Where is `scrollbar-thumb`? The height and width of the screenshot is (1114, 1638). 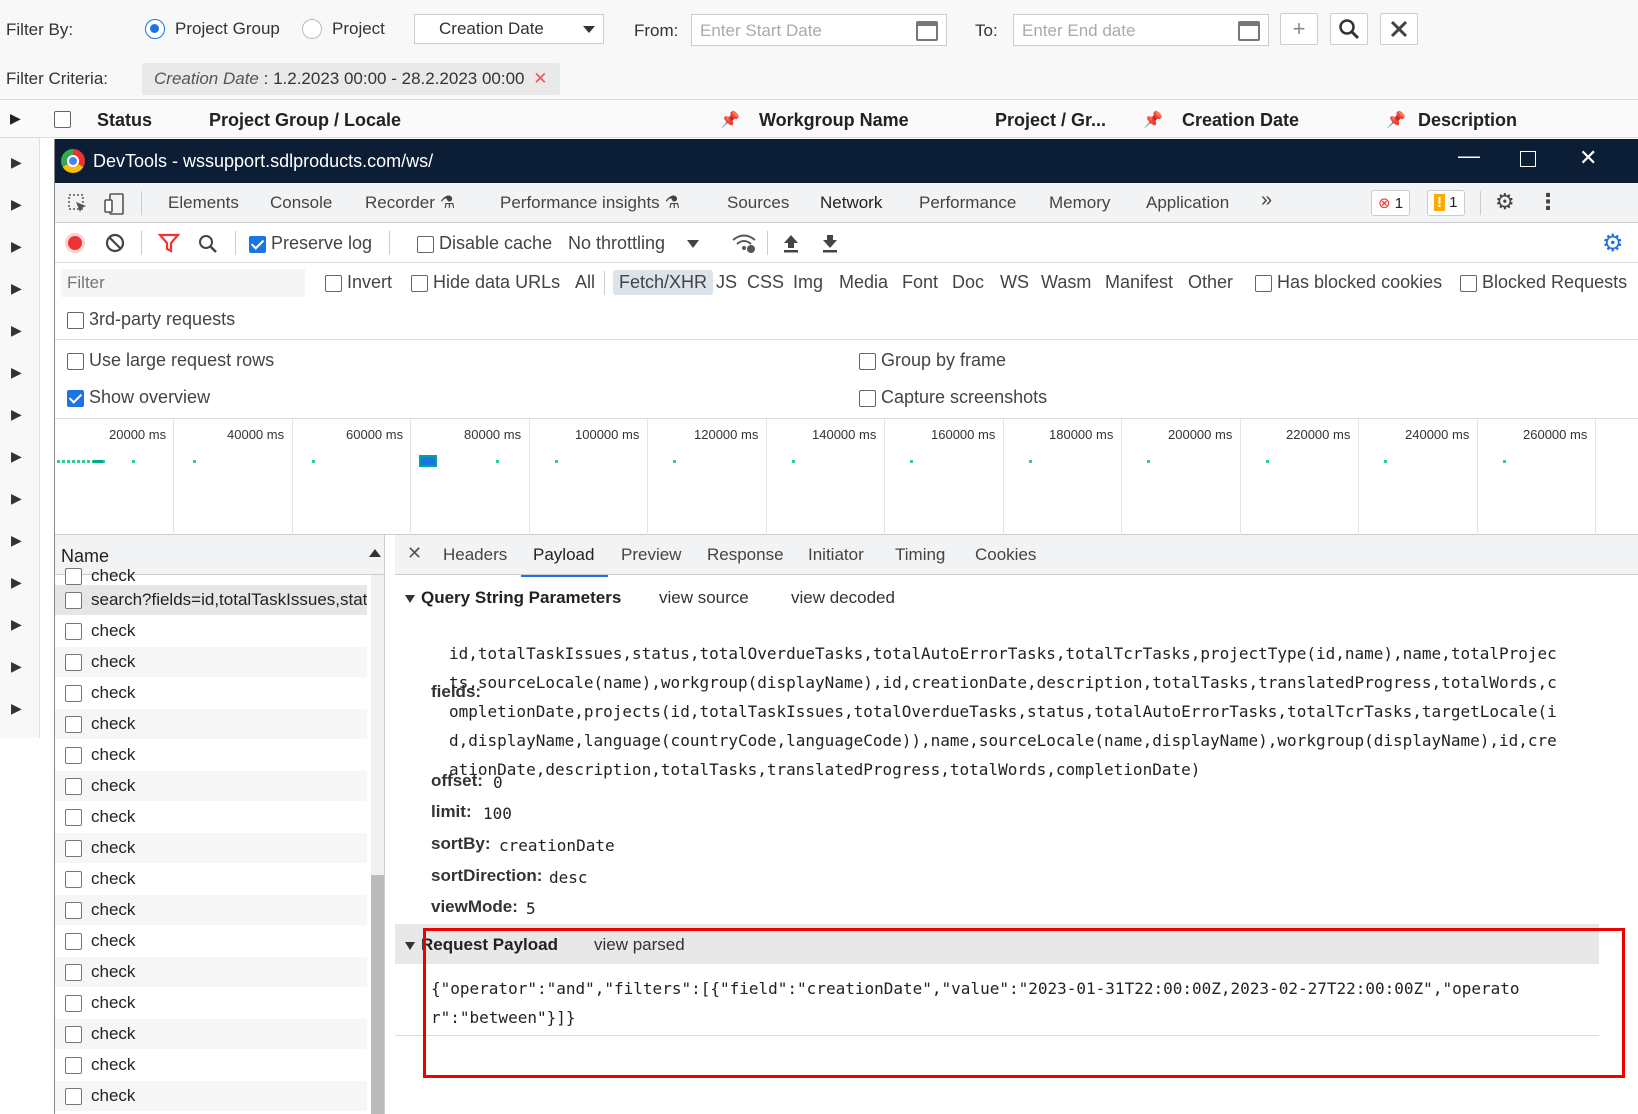
scrollbar-thumb is located at coordinates (377, 994).